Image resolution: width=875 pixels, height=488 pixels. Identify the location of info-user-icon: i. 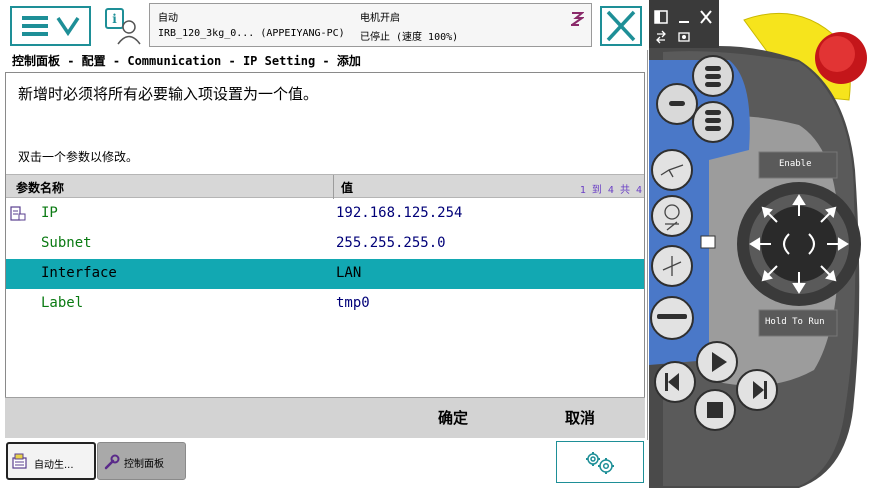
(123, 26).